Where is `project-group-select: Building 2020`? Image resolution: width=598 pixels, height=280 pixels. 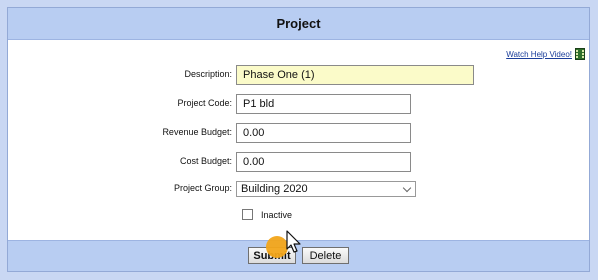 project-group-select: Building 2020 is located at coordinates (326, 189).